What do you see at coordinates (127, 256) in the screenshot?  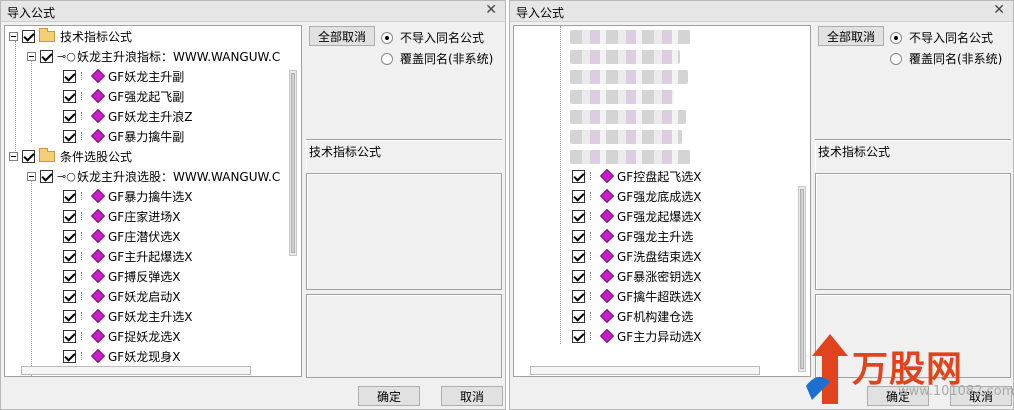 I see `tree-item: GF主升起爆选X` at bounding box center [127, 256].